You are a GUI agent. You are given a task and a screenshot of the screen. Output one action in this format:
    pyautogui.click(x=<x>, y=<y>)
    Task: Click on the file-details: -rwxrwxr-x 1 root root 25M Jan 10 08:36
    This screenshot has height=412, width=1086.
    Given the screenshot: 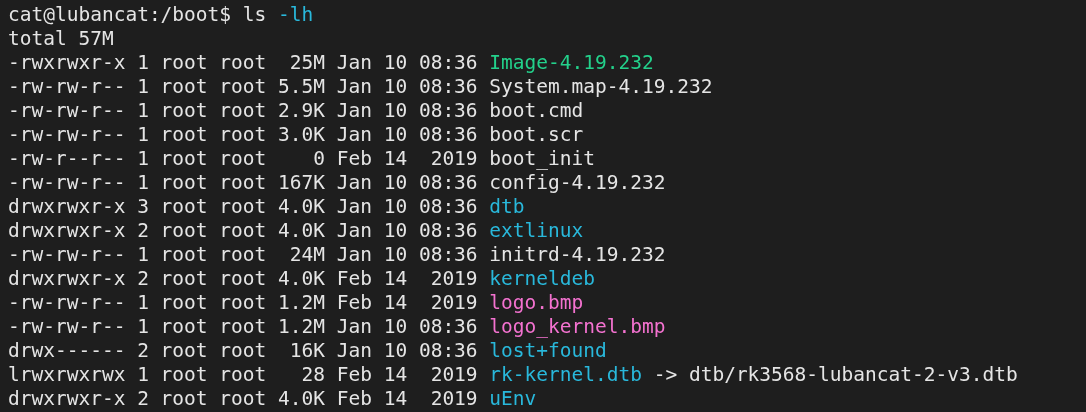 What is the action you would take?
    pyautogui.click(x=243, y=62)
    